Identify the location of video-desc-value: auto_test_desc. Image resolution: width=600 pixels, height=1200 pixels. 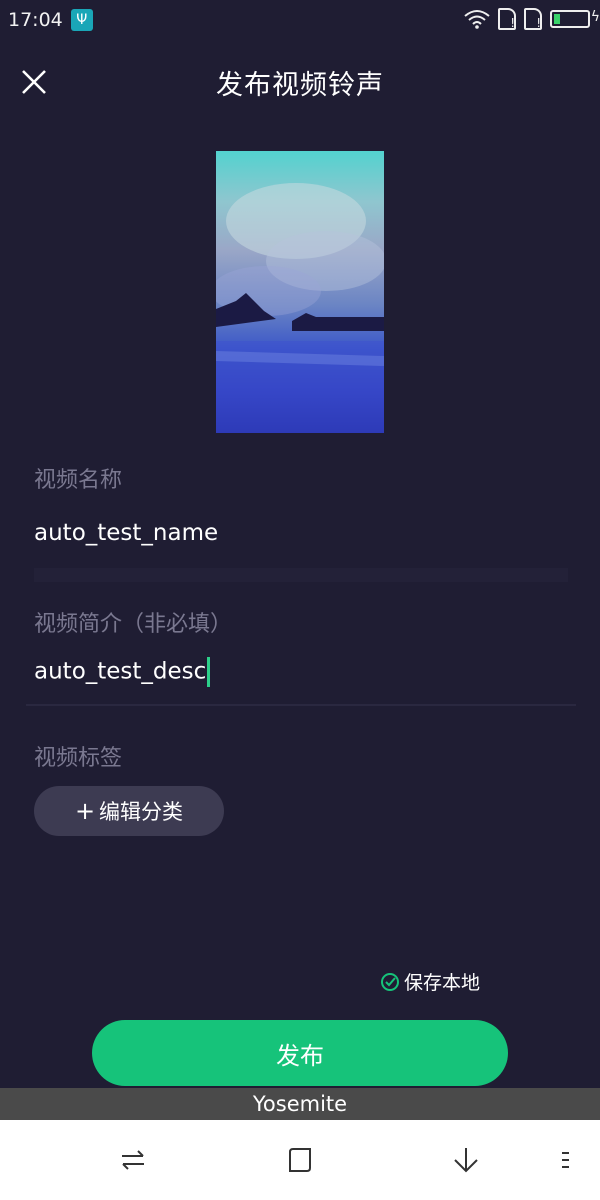
(120, 671).